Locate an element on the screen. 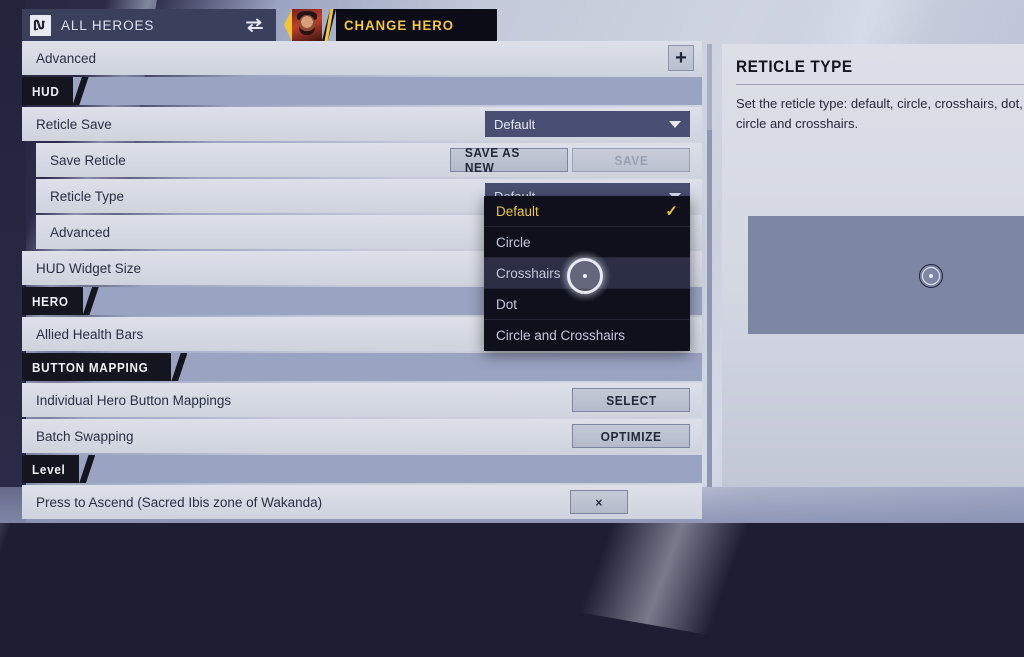  save-as-new-button: SAVE AS NEW is located at coordinates (509, 160).